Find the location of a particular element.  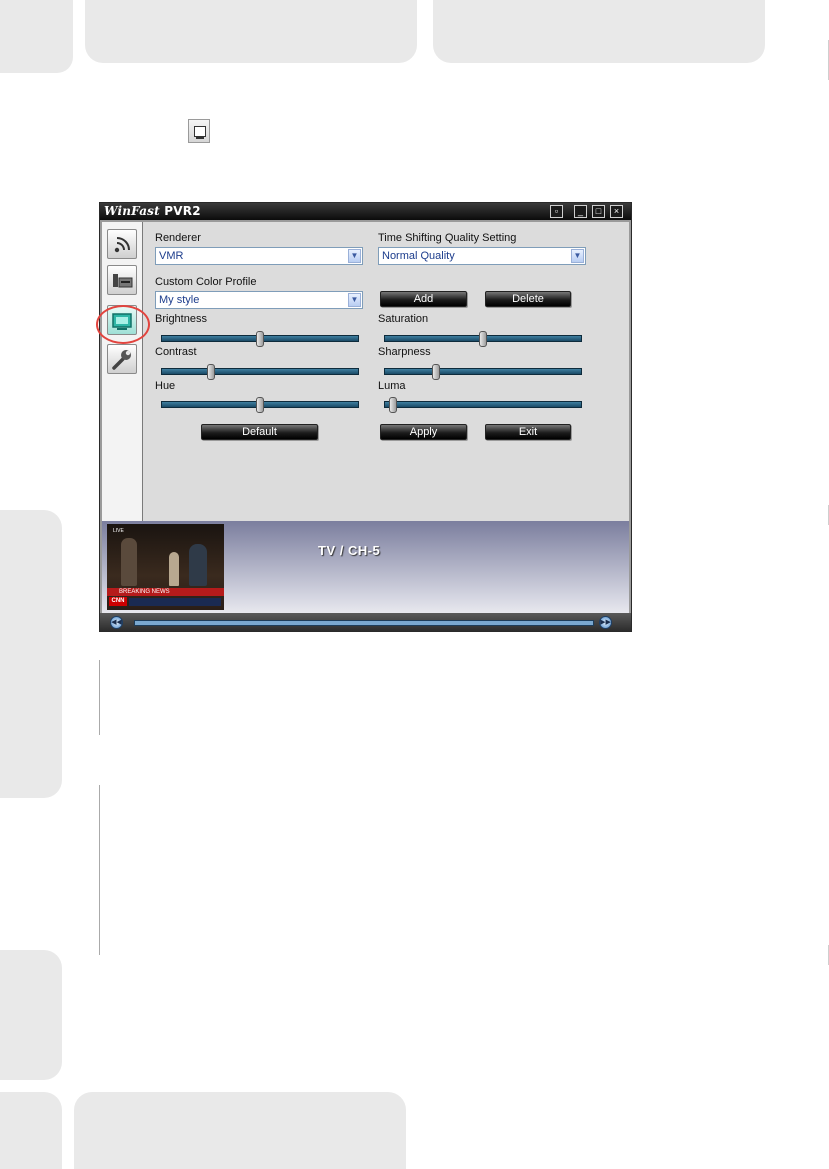

page-tab-top-middle is located at coordinates (251, 31).